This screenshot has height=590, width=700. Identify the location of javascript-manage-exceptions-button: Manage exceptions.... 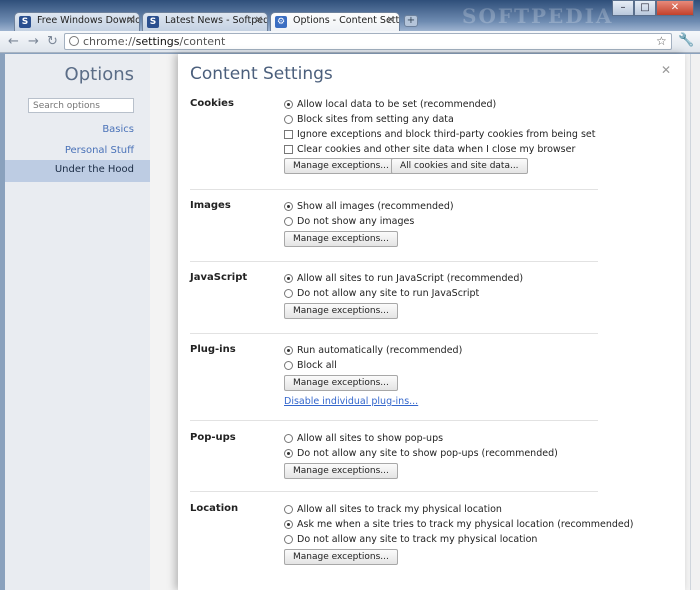
(341, 311).